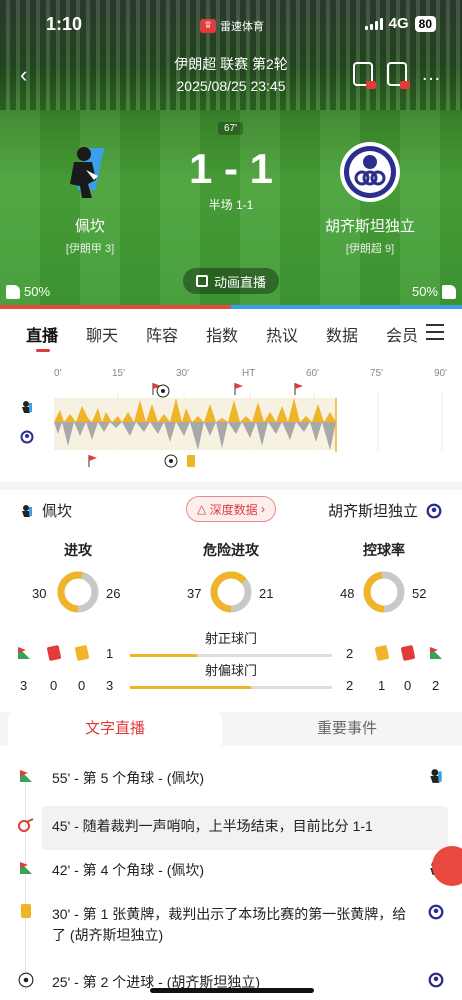 This screenshot has height=1000, width=462. I want to click on tab-live: 直播, so click(56, 337).